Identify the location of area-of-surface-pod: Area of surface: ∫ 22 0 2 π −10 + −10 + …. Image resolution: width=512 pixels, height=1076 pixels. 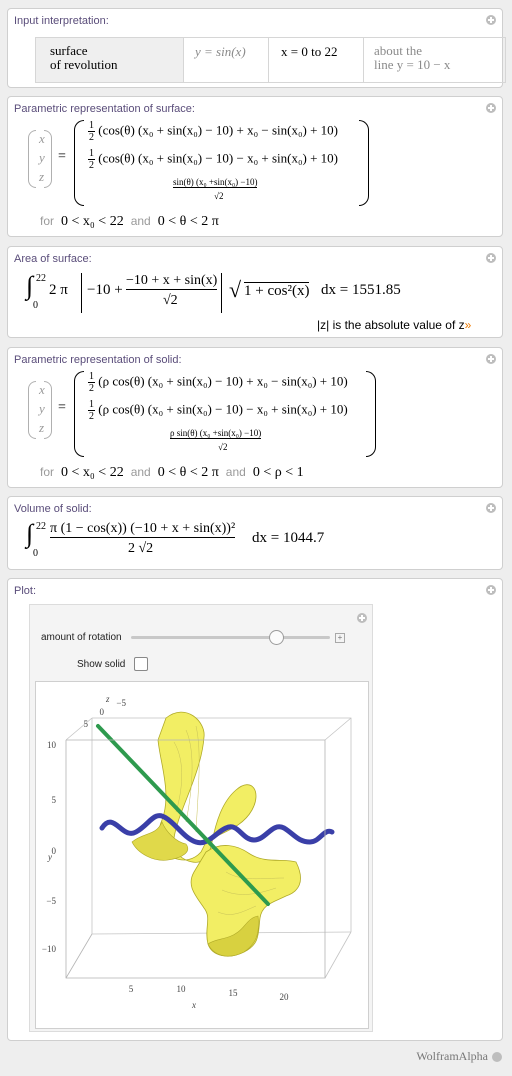
(255, 292).